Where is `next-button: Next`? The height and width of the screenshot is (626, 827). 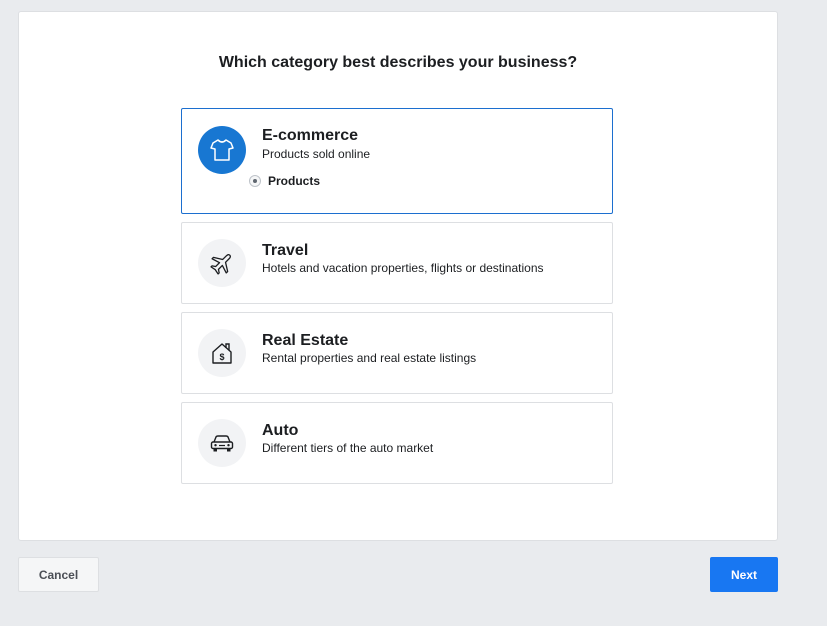 next-button: Next is located at coordinates (744, 574).